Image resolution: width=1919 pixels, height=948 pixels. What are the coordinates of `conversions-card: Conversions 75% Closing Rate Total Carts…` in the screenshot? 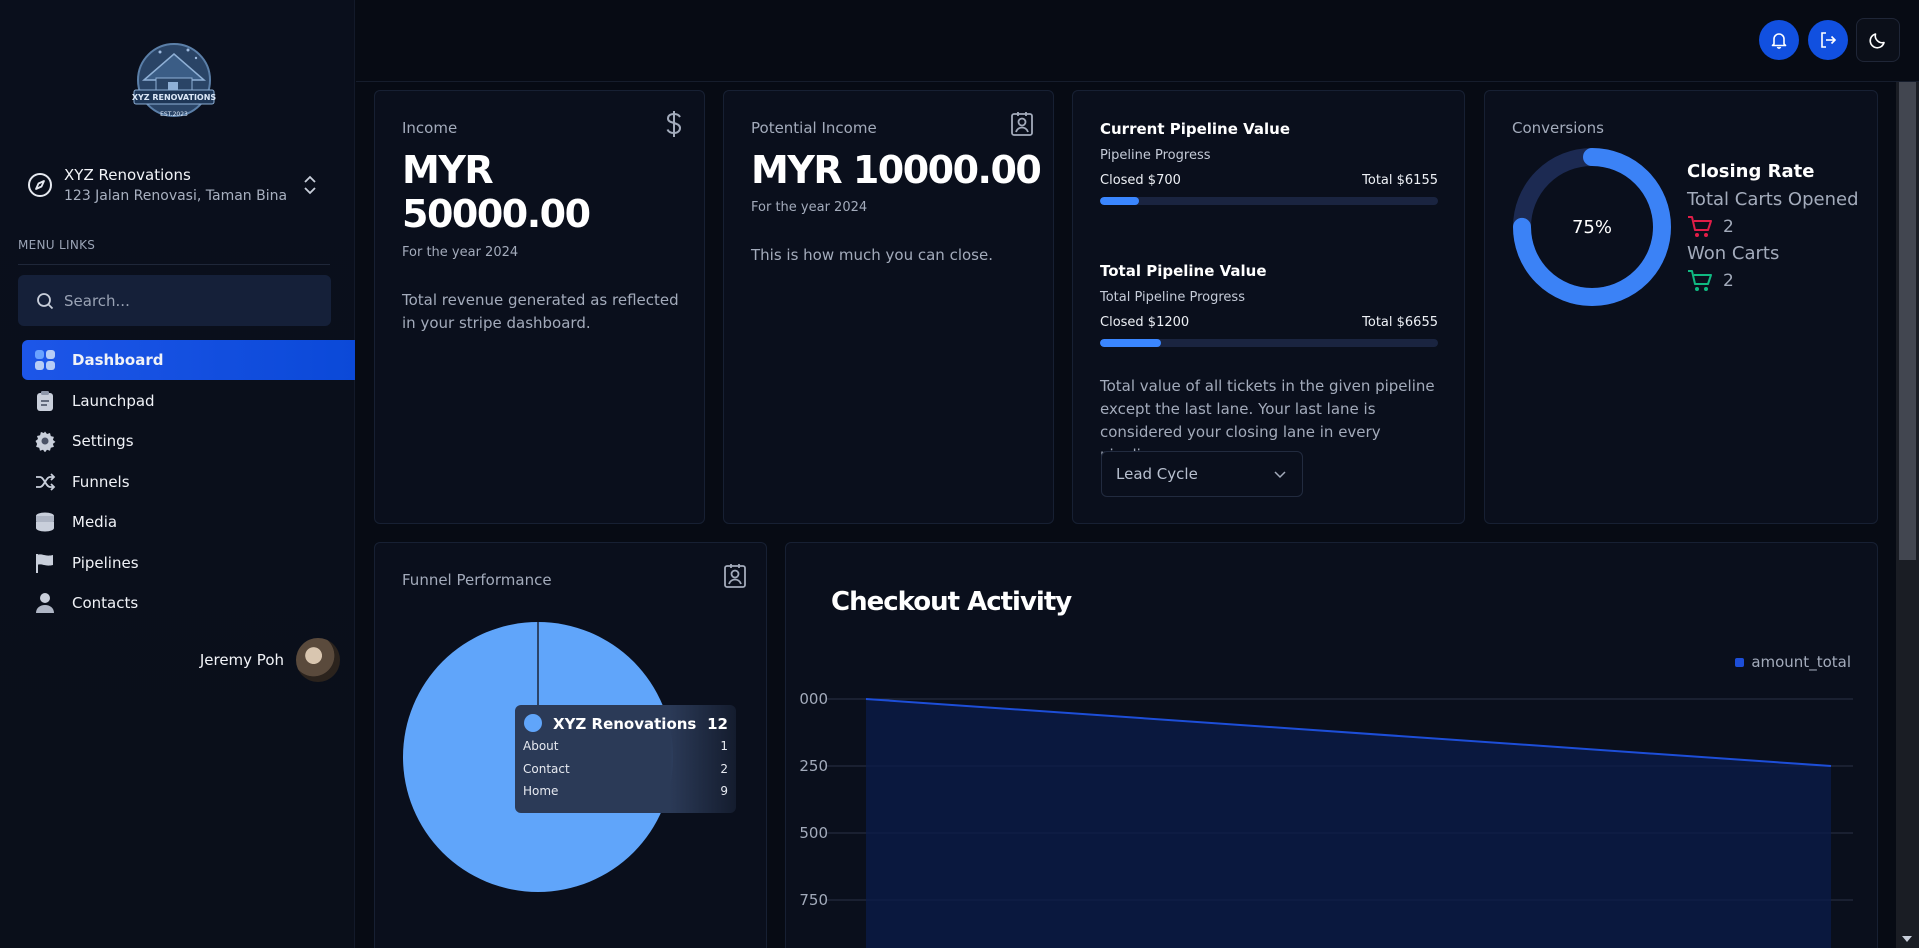 It's located at (1681, 307).